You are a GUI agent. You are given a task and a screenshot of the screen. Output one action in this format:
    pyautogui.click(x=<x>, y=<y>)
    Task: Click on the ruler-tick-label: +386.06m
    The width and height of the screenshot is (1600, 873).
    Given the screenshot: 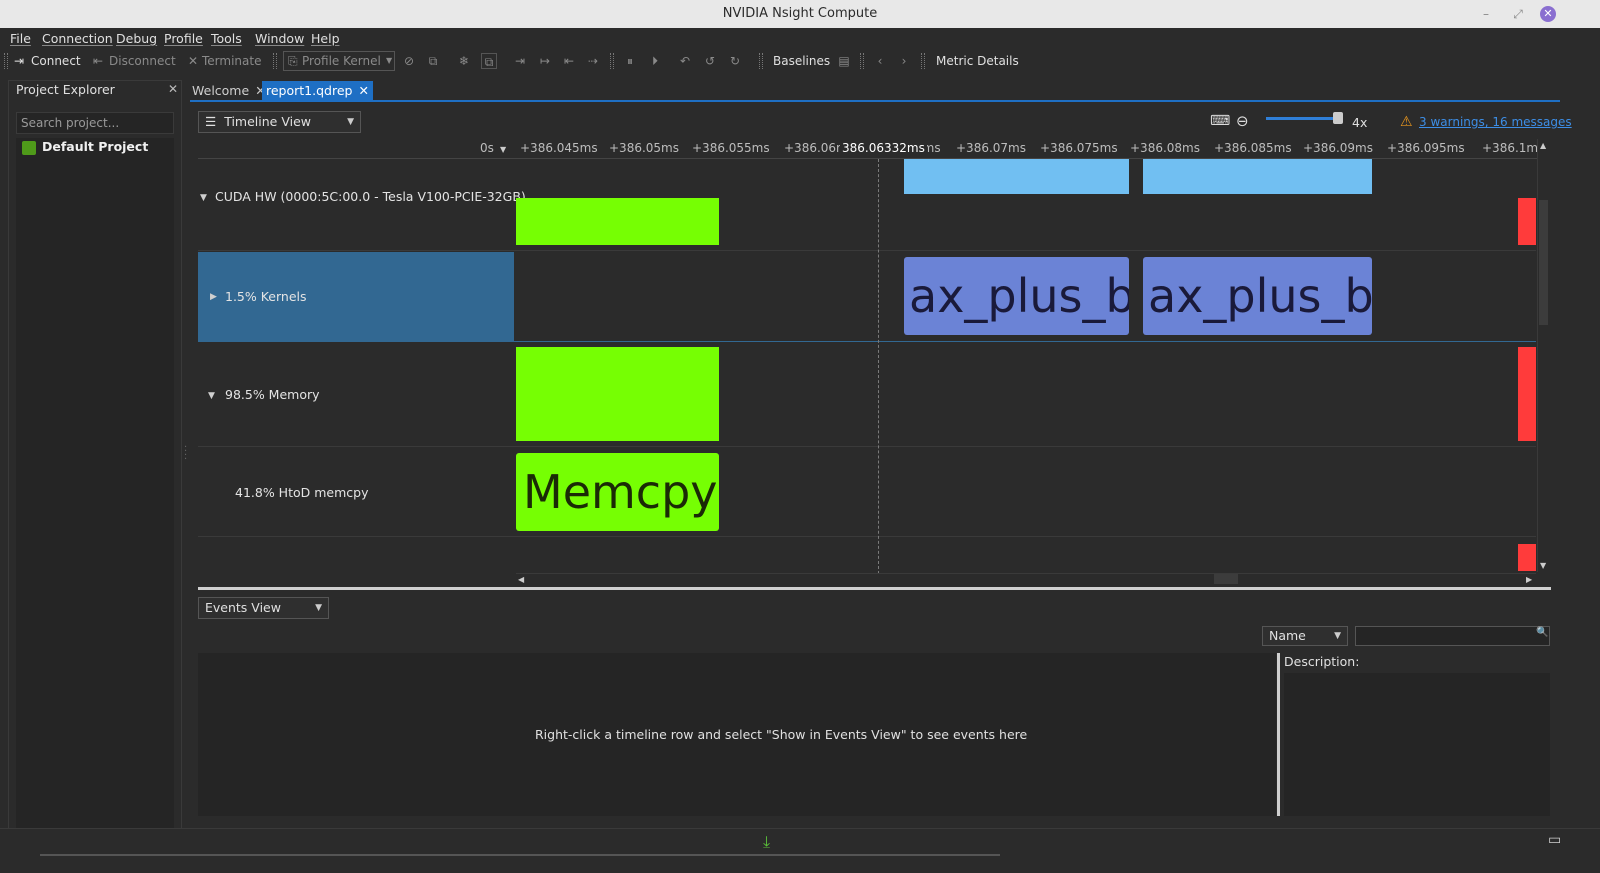 What is the action you would take?
    pyautogui.click(x=816, y=148)
    